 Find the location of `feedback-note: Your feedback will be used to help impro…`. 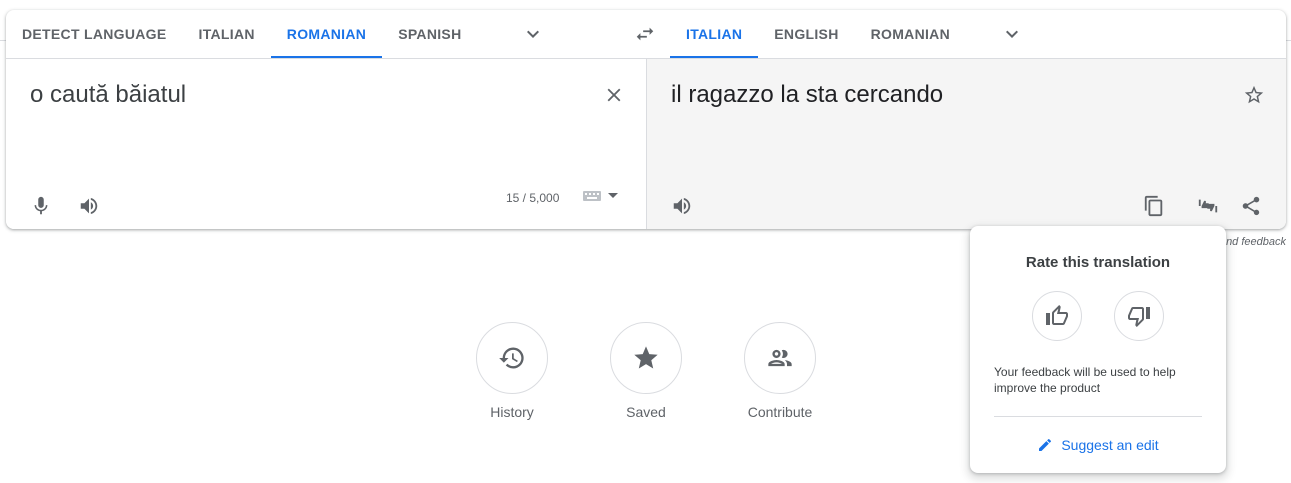

feedback-note: Your feedback will be used to help impro… is located at coordinates (1085, 380).